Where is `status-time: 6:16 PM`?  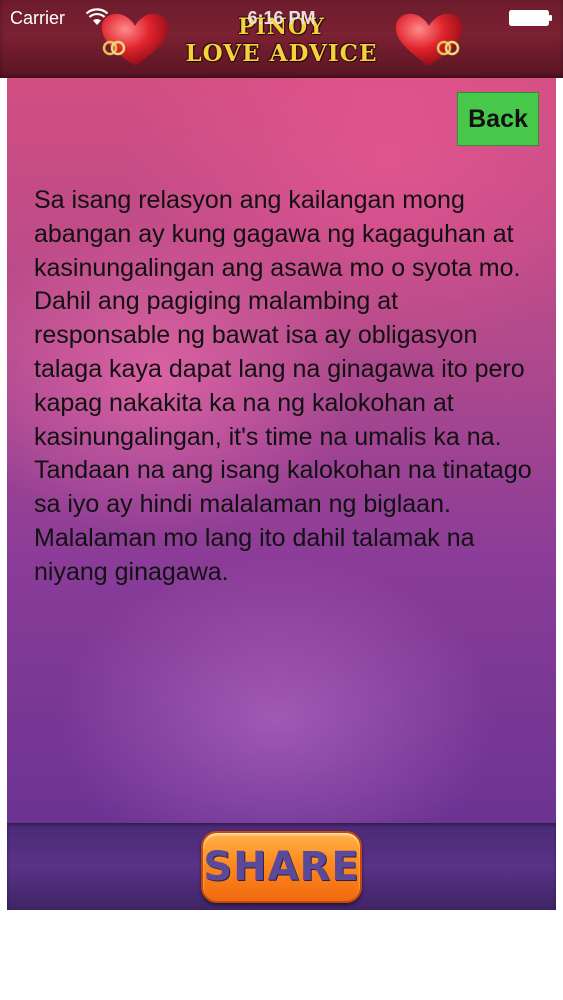
status-time: 6:16 PM is located at coordinates (281, 18).